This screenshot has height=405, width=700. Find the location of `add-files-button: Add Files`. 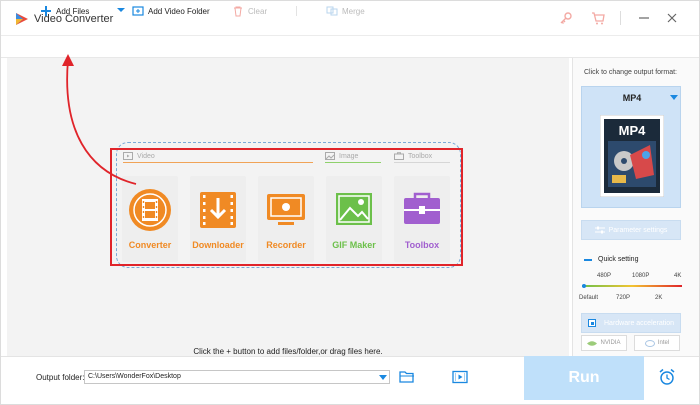

add-files-button: Add Files is located at coordinates (64, 11).